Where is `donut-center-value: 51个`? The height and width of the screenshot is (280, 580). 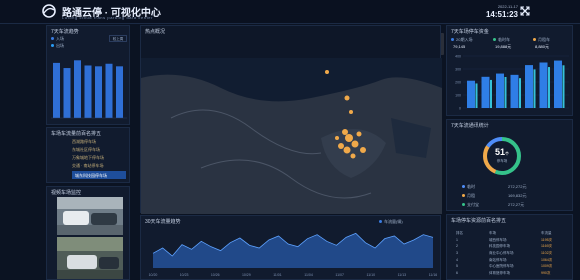
donut-center-value: 51个 is located at coordinates (501, 152).